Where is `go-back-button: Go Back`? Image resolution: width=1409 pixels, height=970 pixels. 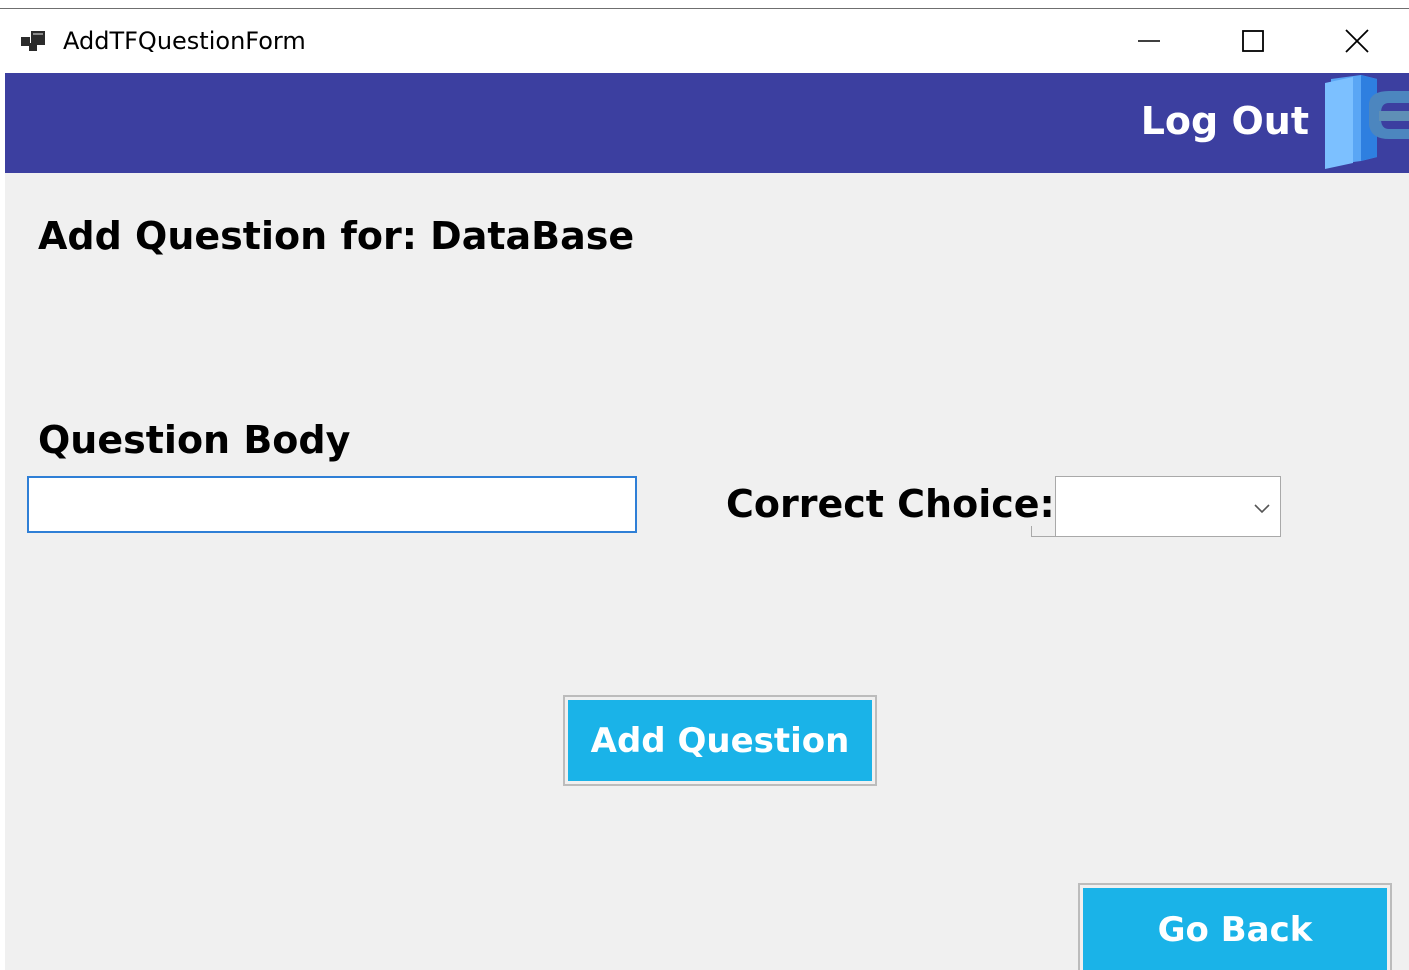
go-back-button: Go Back is located at coordinates (1235, 926).